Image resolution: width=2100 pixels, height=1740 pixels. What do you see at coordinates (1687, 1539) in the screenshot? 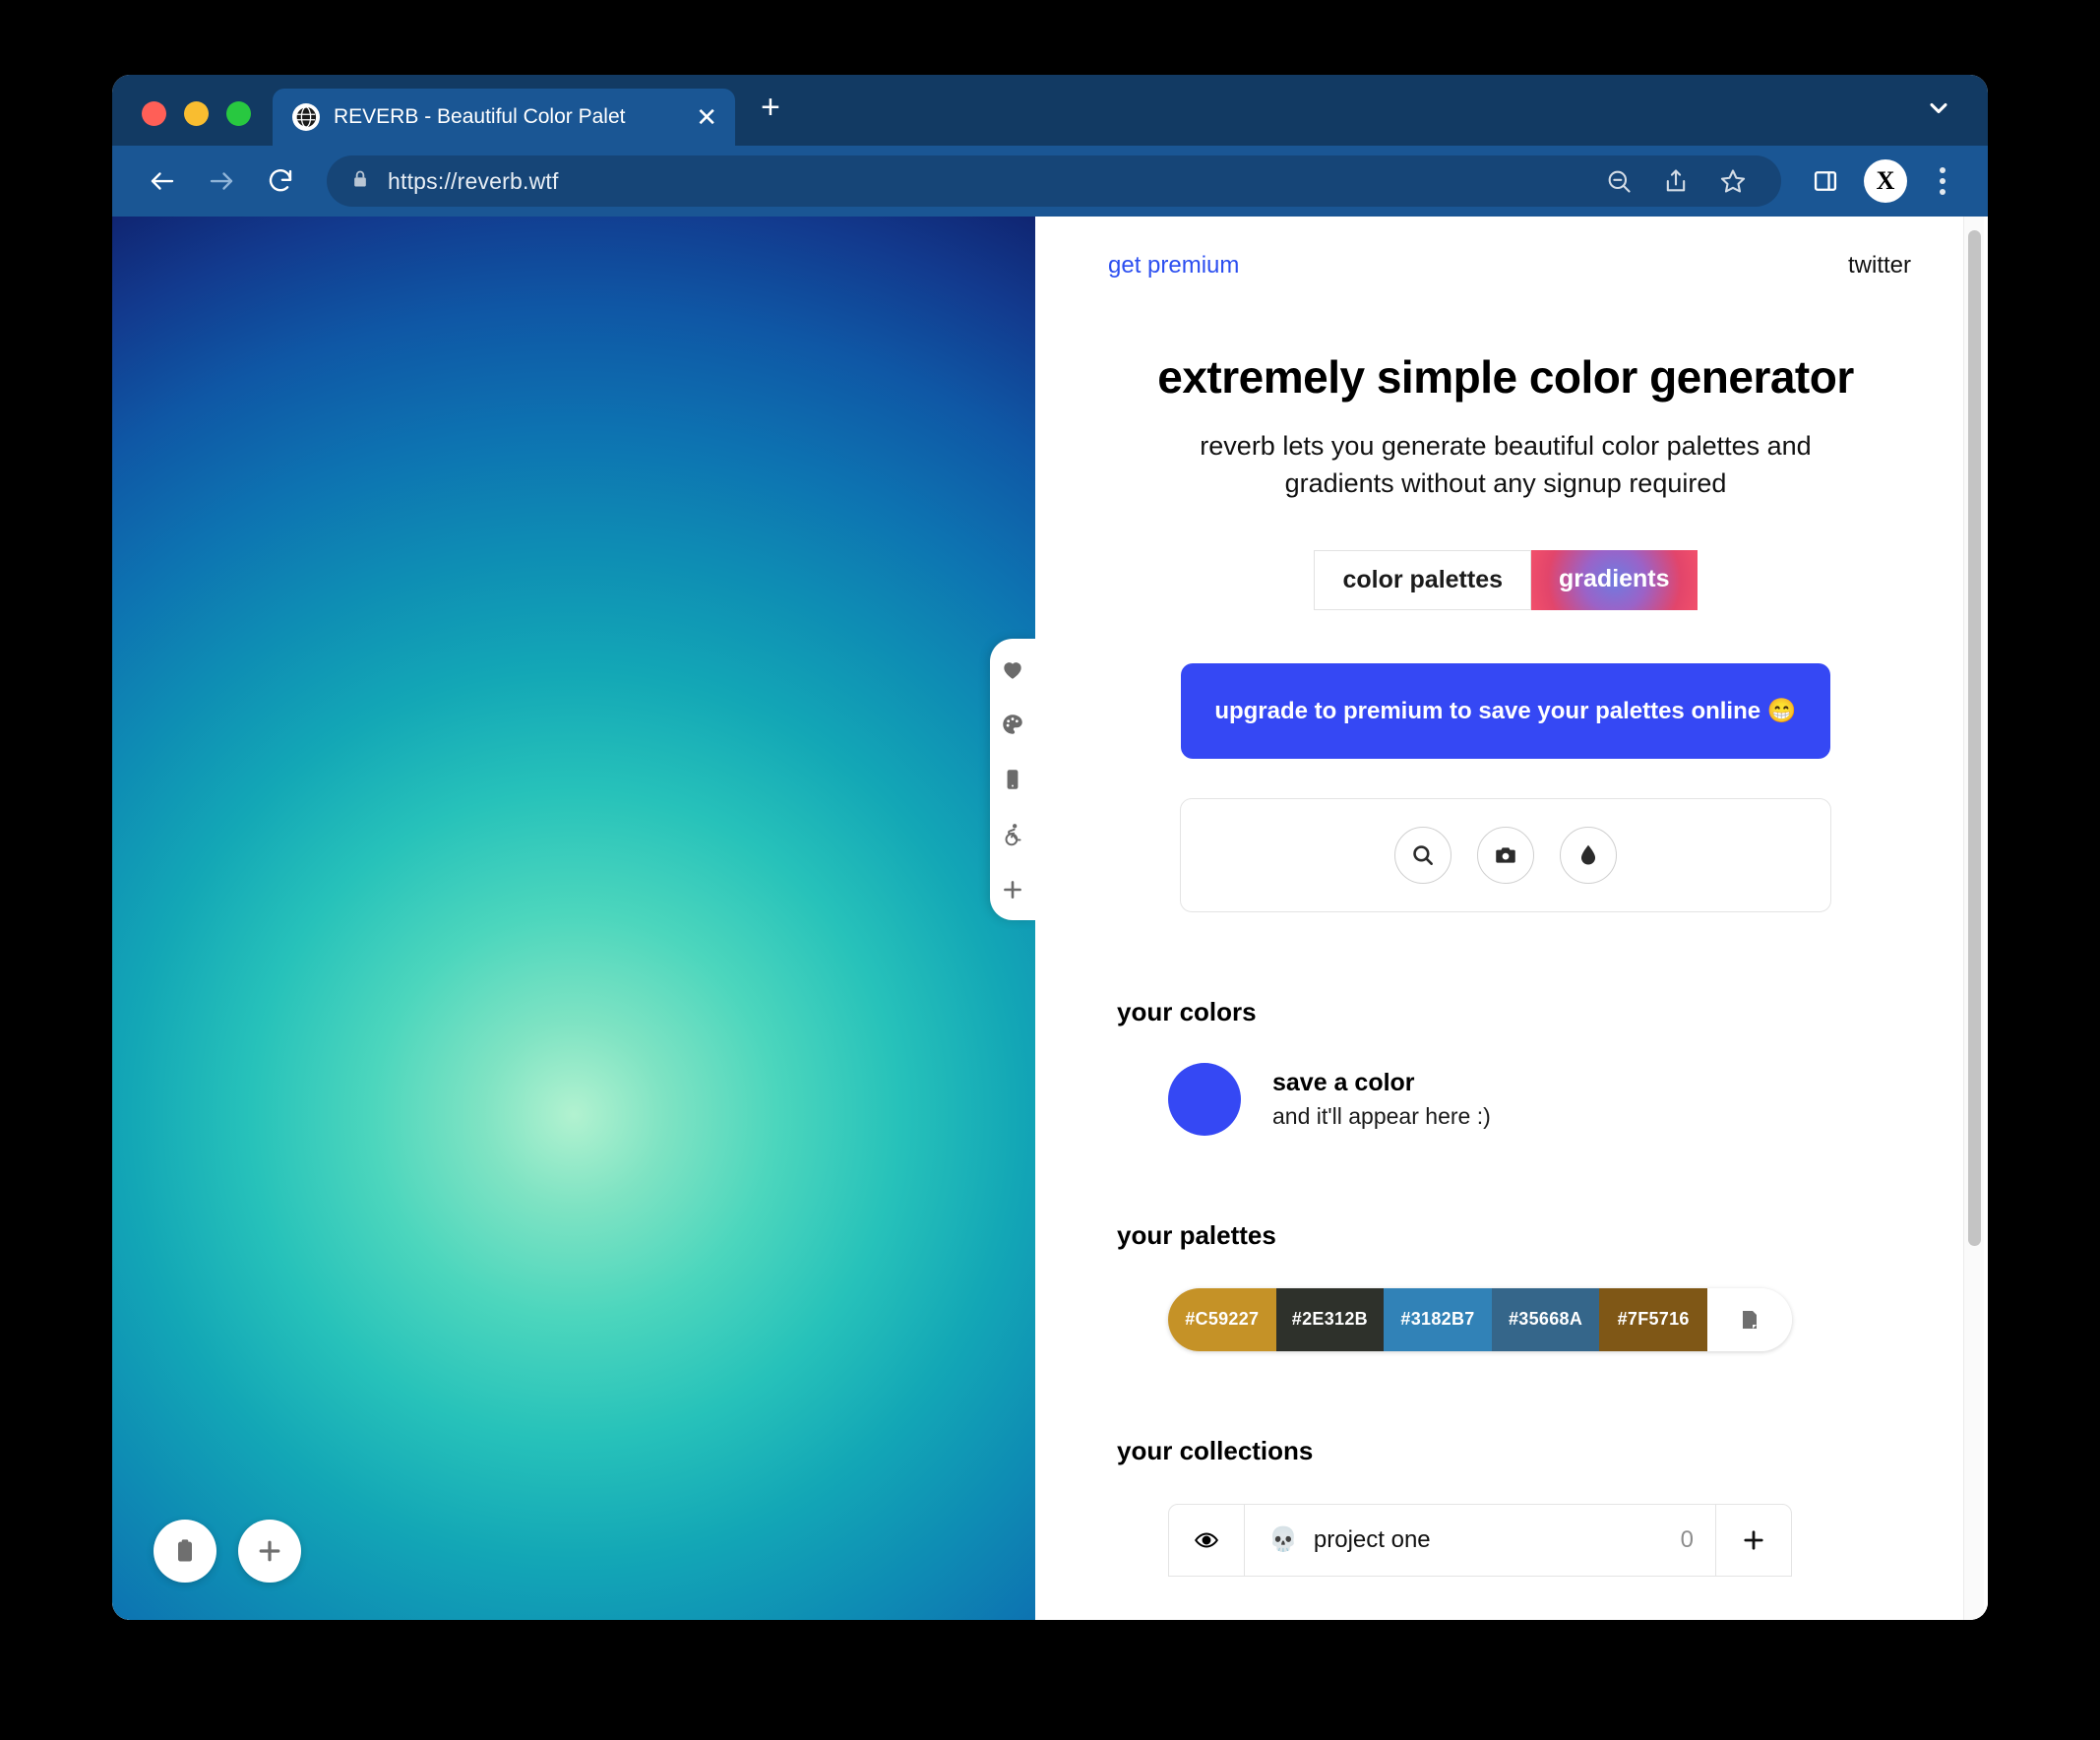
I see `collection-count: 0` at bounding box center [1687, 1539].